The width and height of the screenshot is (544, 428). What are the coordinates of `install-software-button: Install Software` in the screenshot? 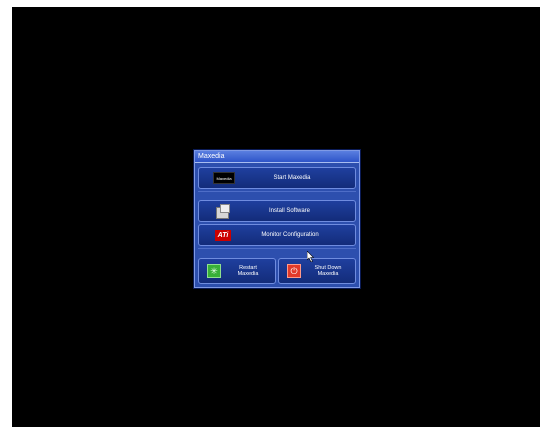 It's located at (277, 211).